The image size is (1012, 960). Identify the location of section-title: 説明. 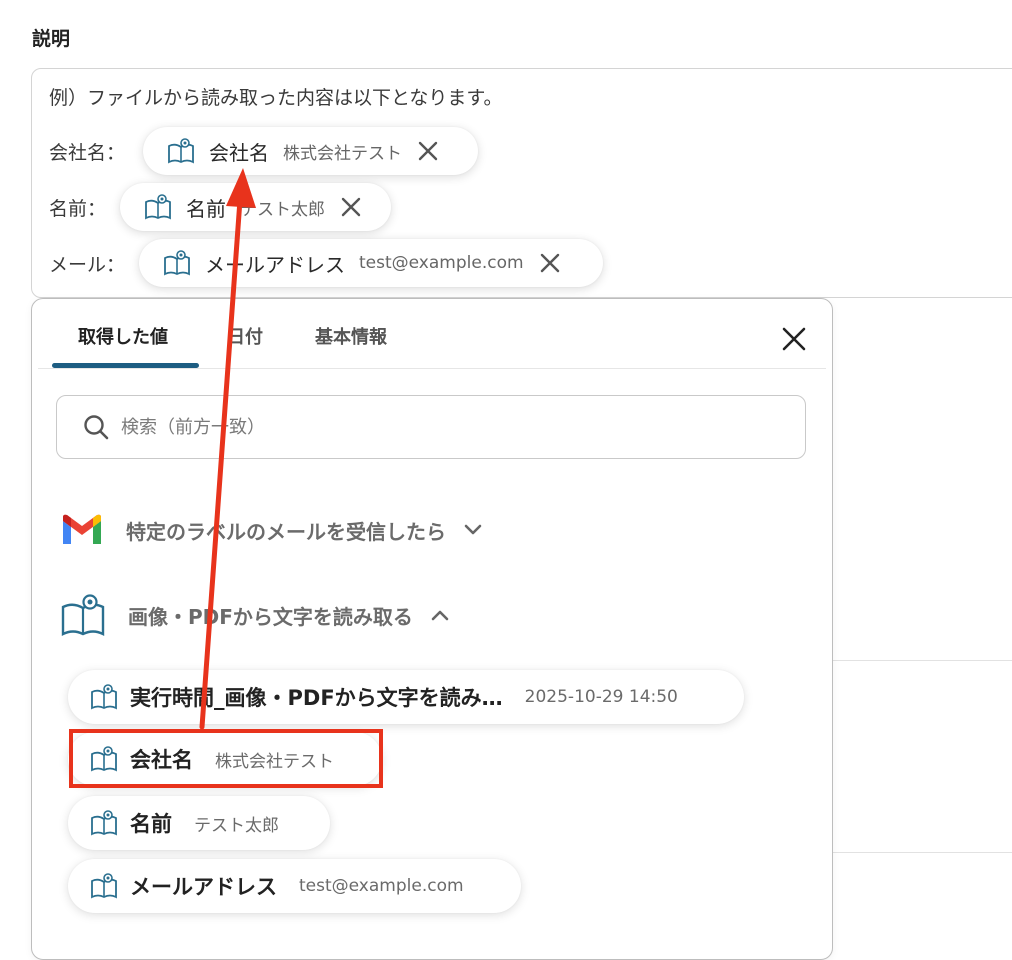
(51, 39).